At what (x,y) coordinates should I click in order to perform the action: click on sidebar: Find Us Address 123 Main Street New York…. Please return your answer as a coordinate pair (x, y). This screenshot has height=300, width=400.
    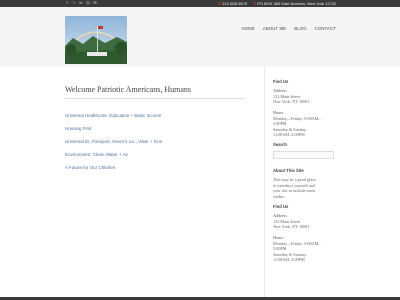
    Looking at the image, I should click on (308, 171).